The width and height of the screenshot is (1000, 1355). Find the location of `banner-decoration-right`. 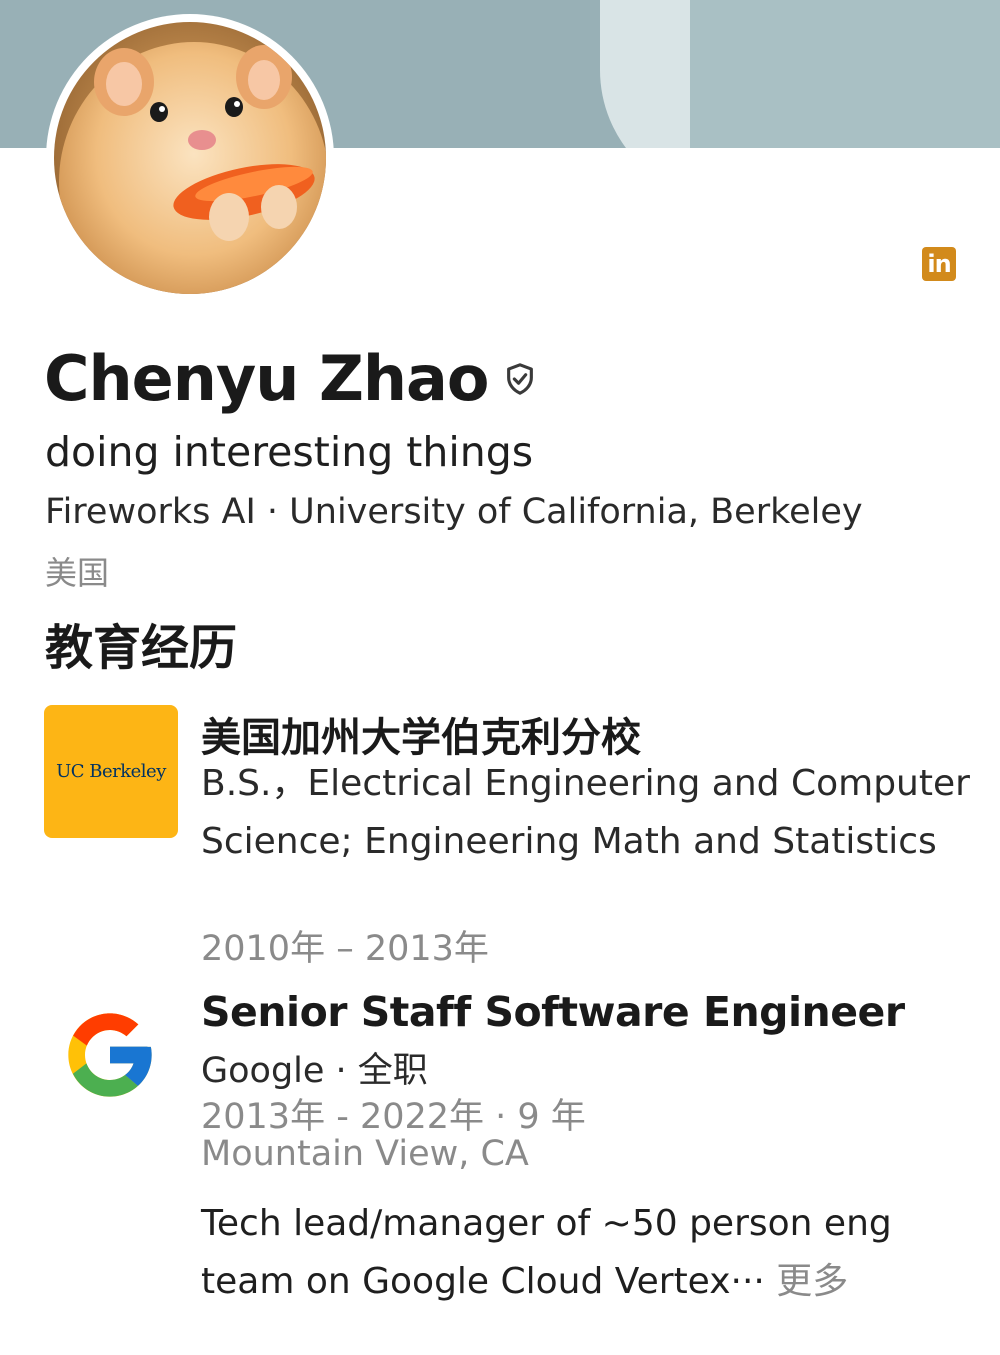

banner-decoration-right is located at coordinates (845, 74).